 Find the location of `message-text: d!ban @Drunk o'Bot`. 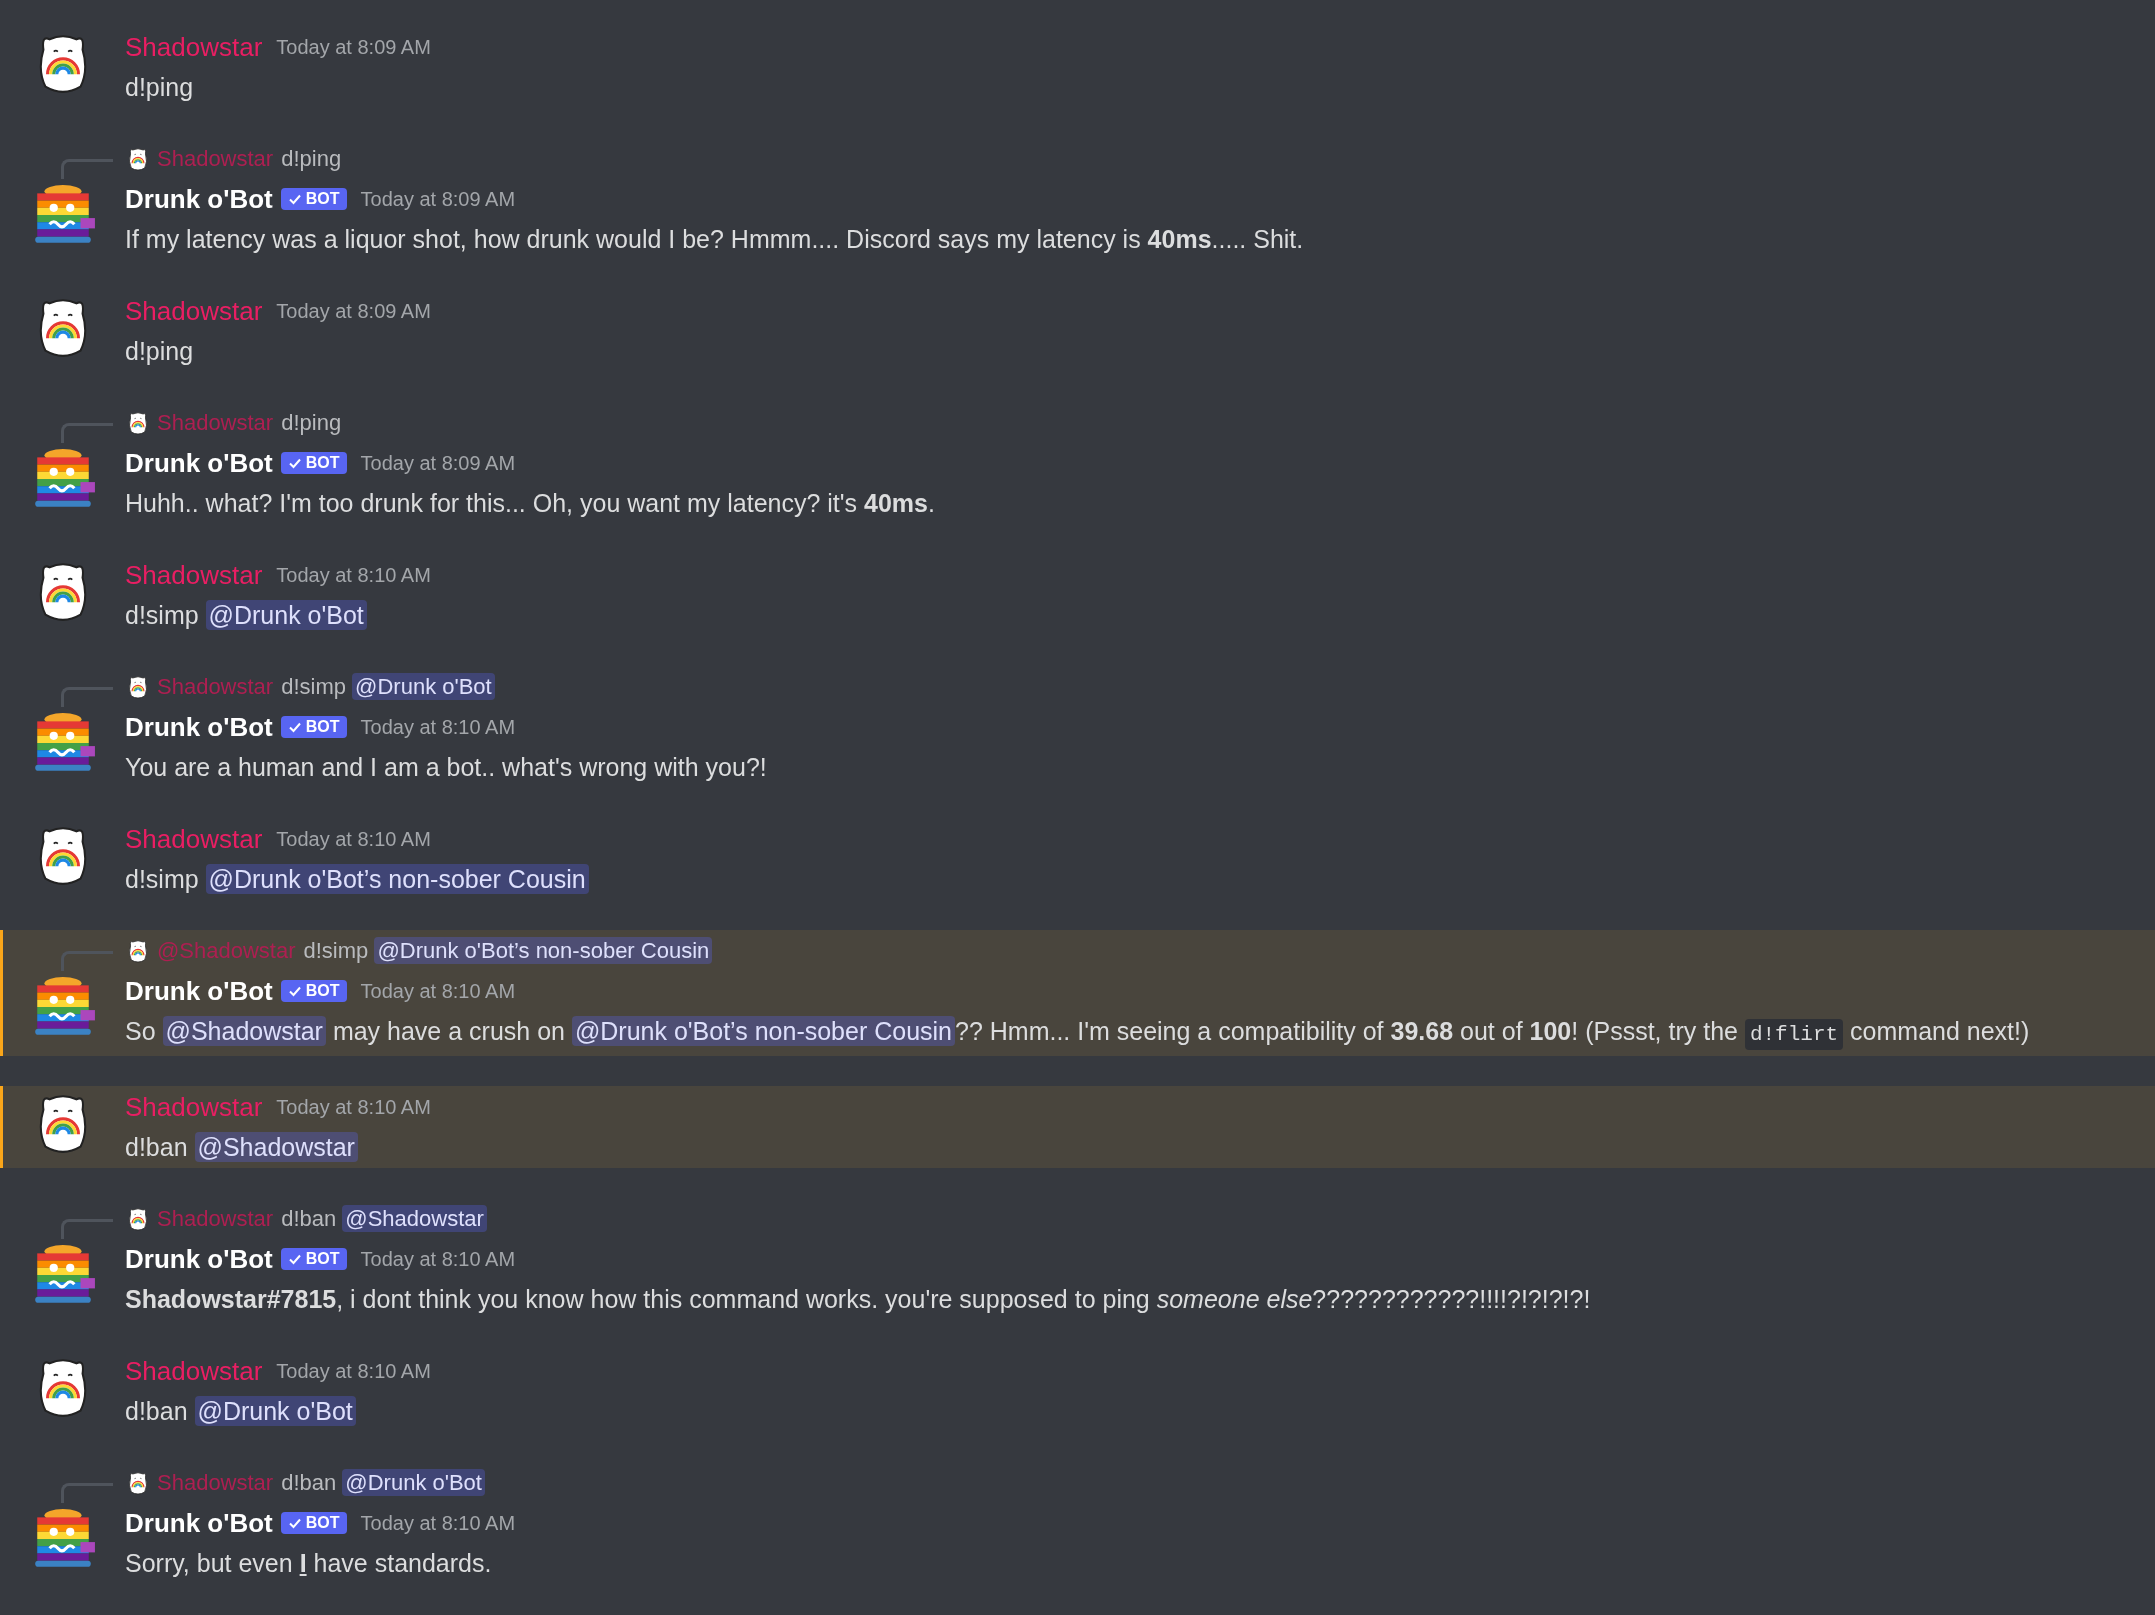

message-text: d!ban @Drunk o'Bot is located at coordinates (1135, 1411).